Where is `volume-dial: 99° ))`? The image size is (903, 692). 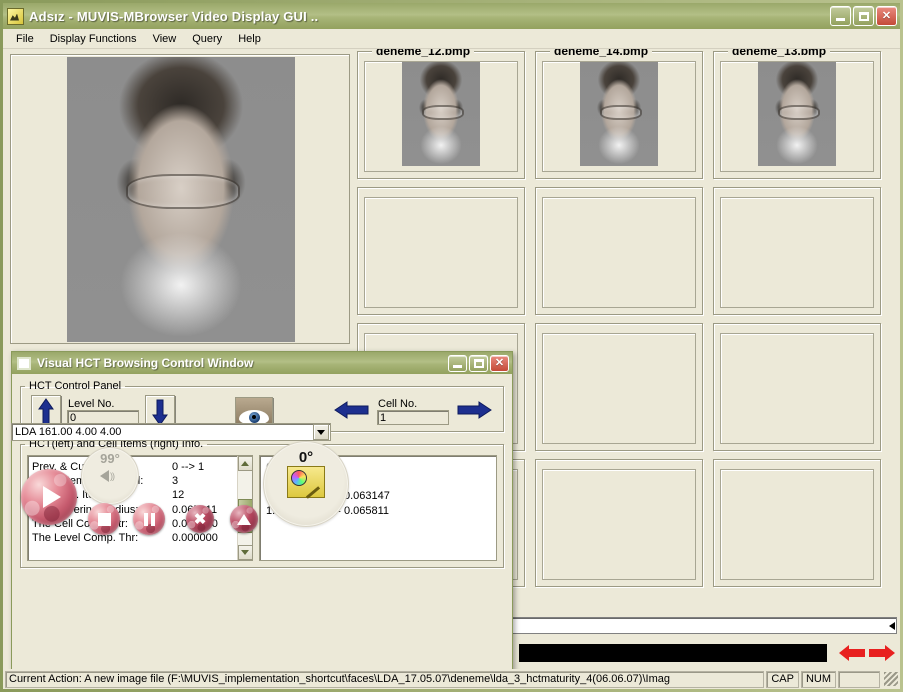
volume-dial: 99° )) is located at coordinates (110, 476).